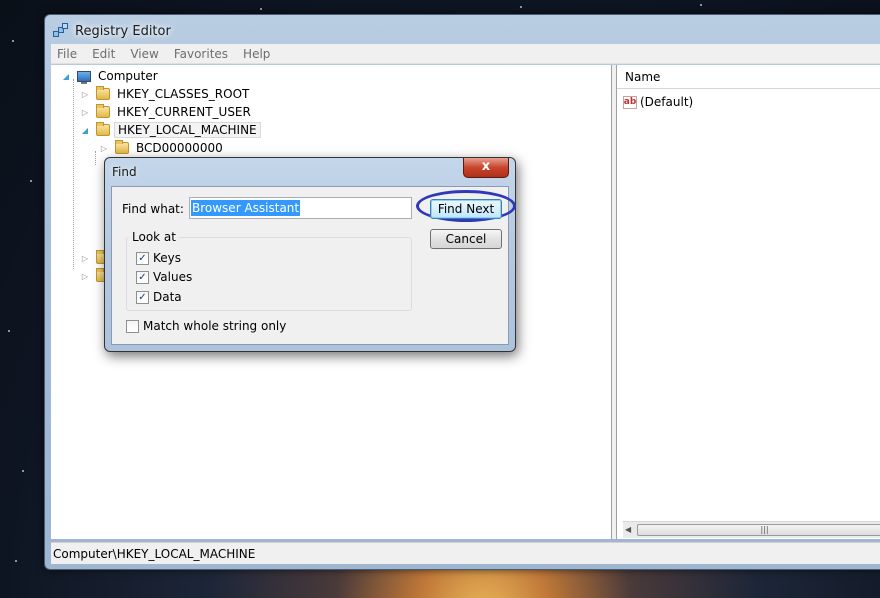  What do you see at coordinates (758, 530) in the screenshot?
I see `scroll-thumb: |||` at bounding box center [758, 530].